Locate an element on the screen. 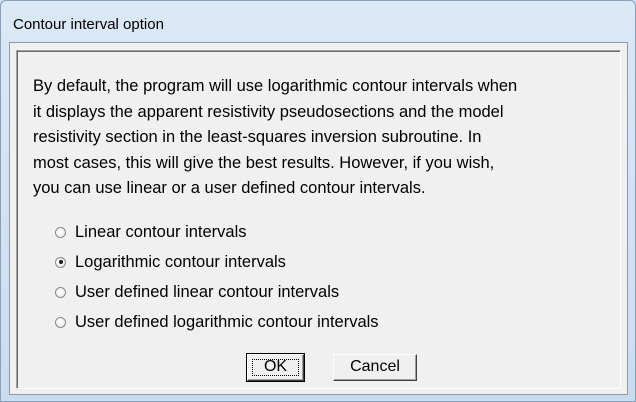 This screenshot has width=636, height=402. ok-button: OK is located at coordinates (275, 367).